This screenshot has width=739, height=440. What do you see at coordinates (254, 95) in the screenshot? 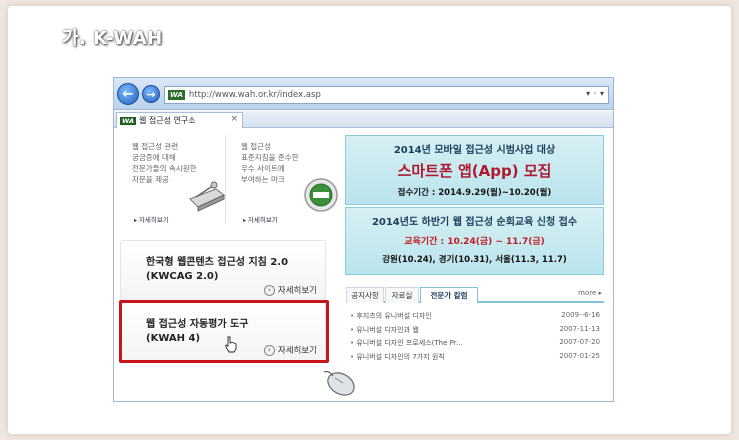
I see `address-url: http://www.wah.or.kr/index.asp` at bounding box center [254, 95].